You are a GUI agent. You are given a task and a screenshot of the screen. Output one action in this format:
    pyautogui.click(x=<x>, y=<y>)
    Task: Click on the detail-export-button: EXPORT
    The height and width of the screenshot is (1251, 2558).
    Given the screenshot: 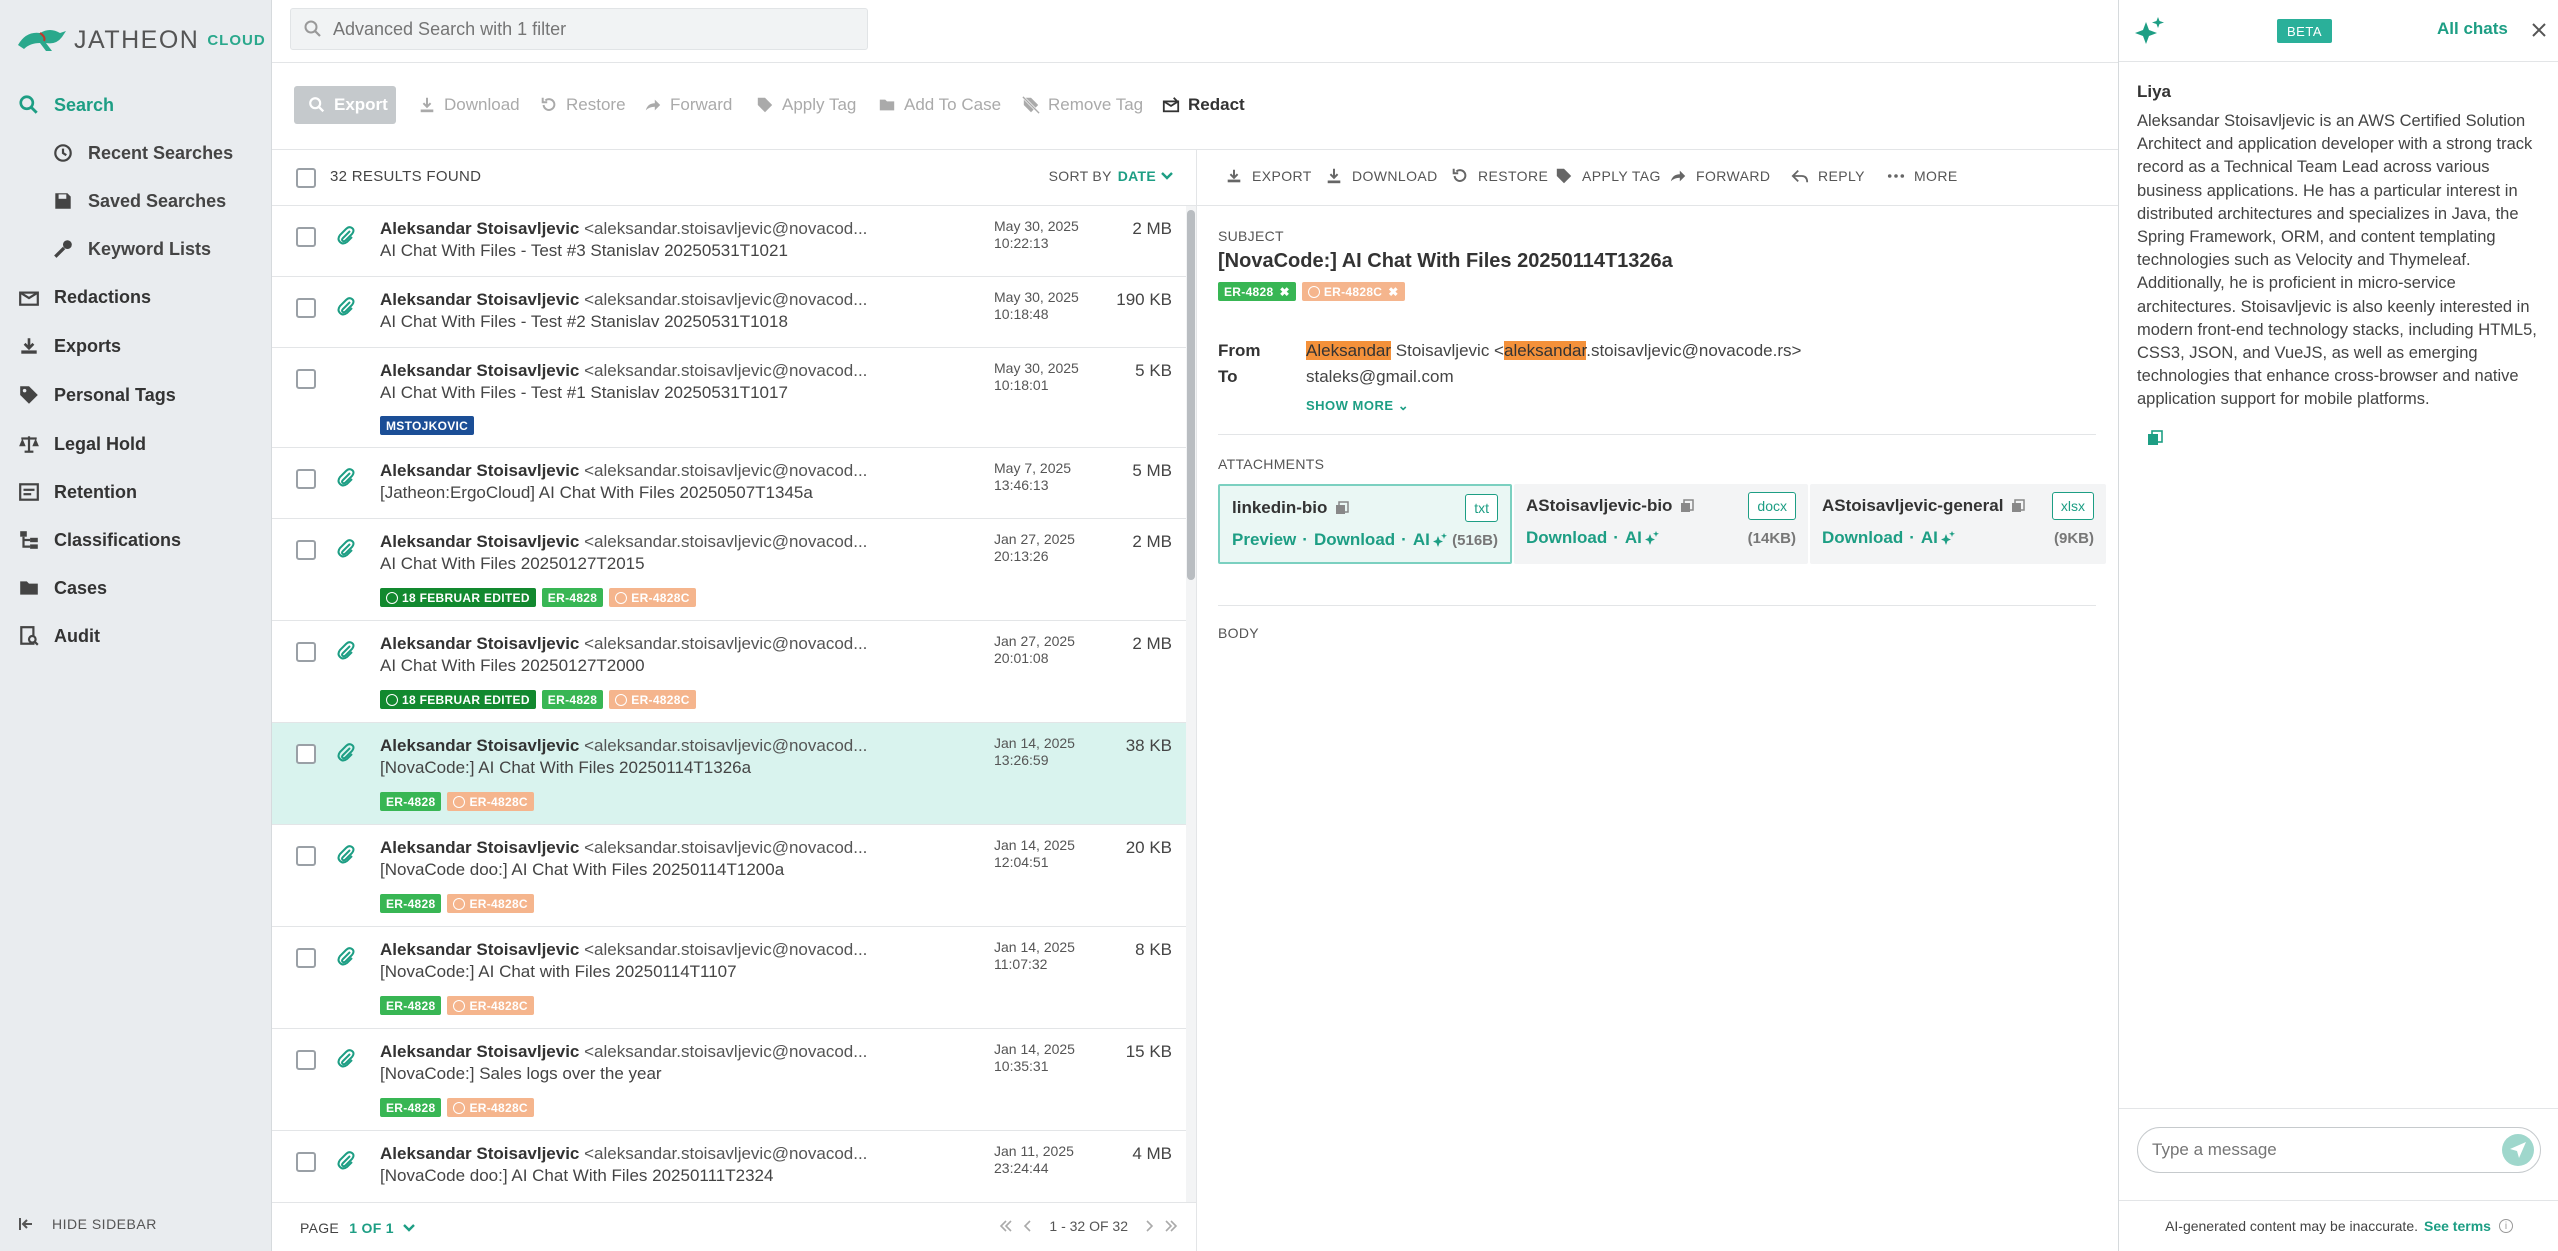 What is the action you would take?
    pyautogui.click(x=1268, y=176)
    